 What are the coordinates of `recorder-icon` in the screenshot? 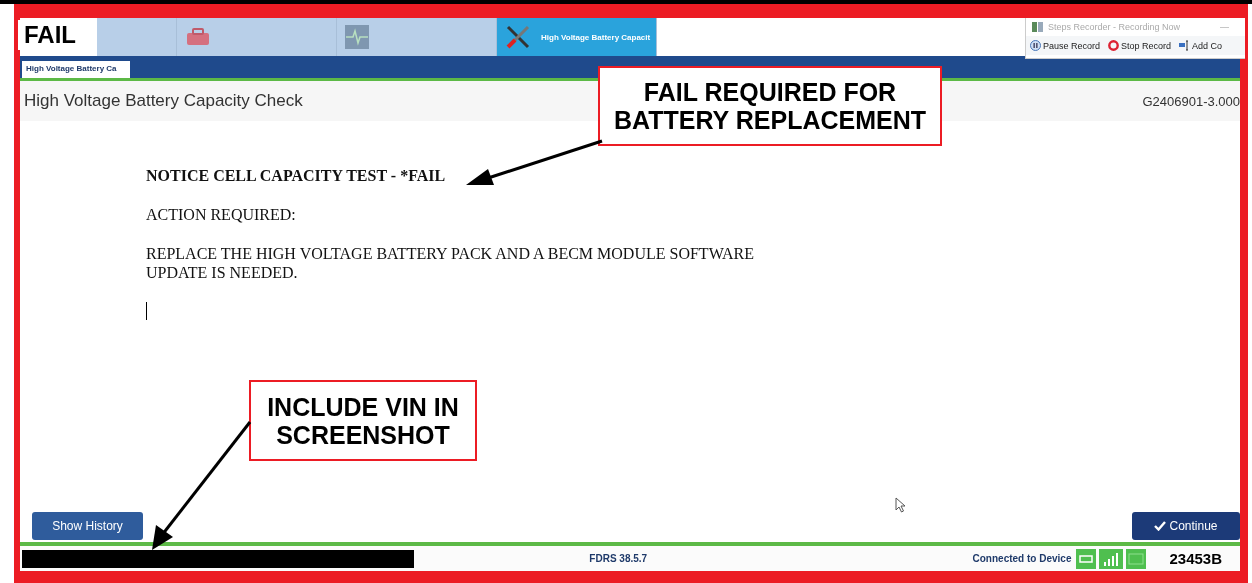 It's located at (1038, 27).